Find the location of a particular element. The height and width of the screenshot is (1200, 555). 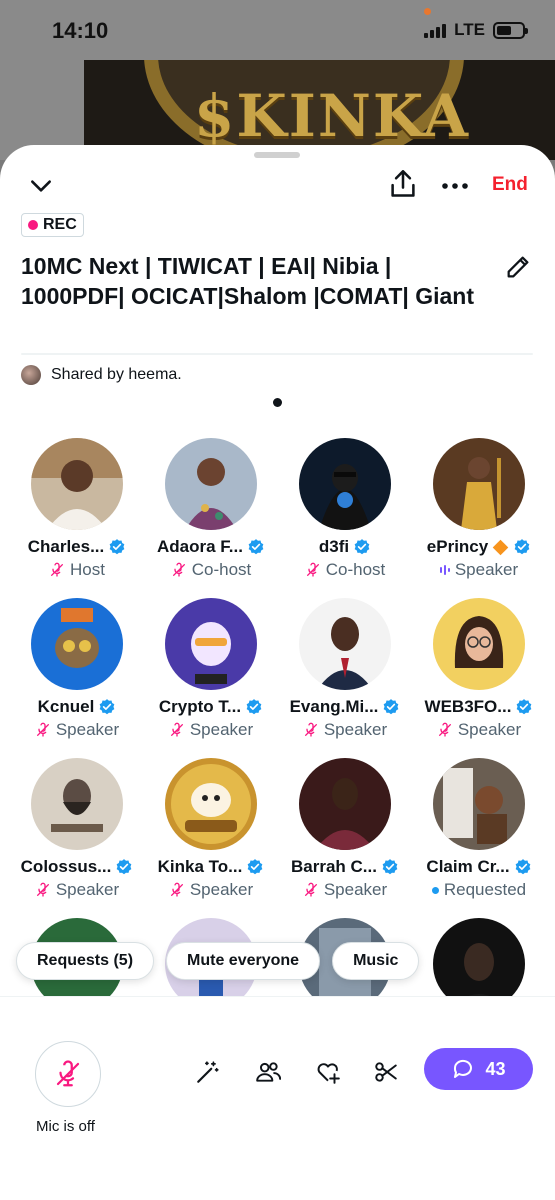

heart-plus-icon is located at coordinates (328, 1072).